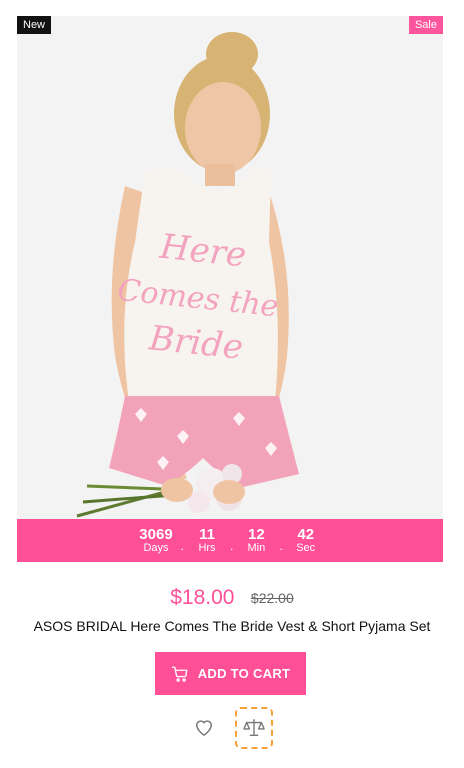 The width and height of the screenshot is (464, 768). I want to click on countdown-timer: 3069 Days . 11 Hrs . 12 Min . 42 Sec, so click(230, 540).